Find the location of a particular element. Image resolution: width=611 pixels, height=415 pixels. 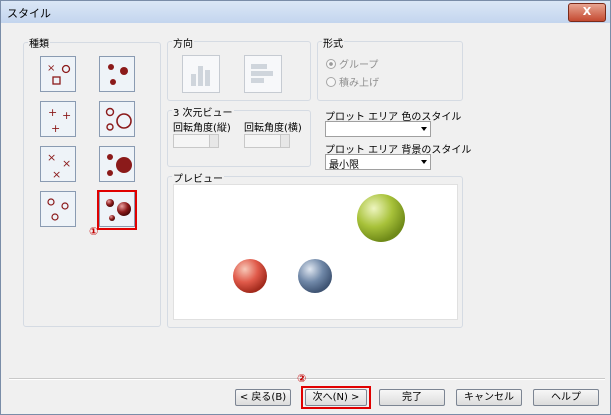

bubble-red is located at coordinates (250, 276).